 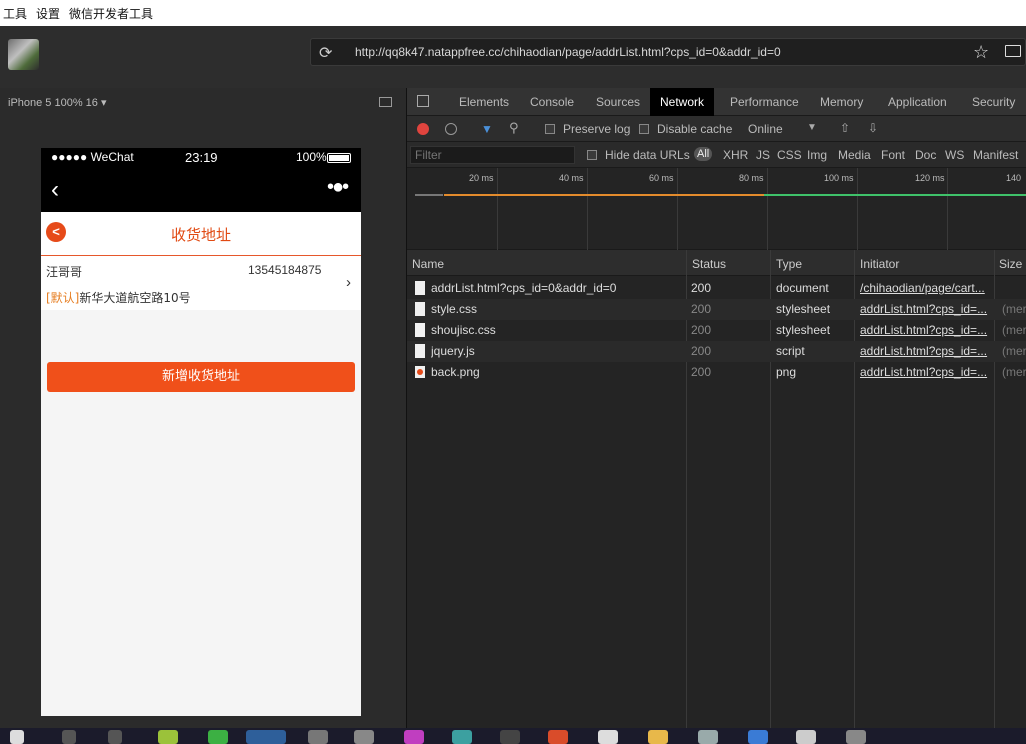 What do you see at coordinates (311, 157) in the screenshot?
I see `battery-label: 100%` at bounding box center [311, 157].